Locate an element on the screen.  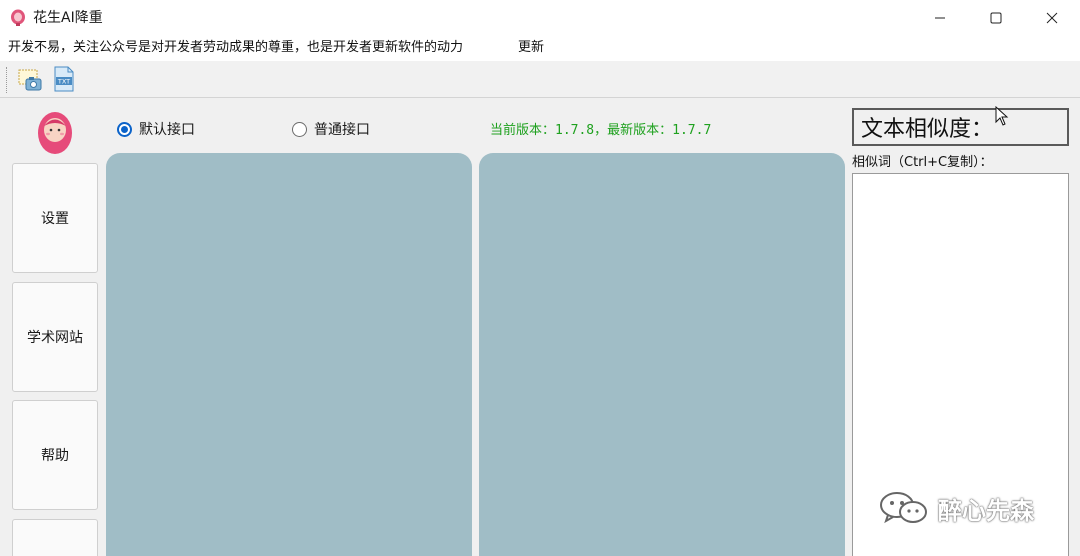
settings-button: 设置 is located at coordinates (55, 218).